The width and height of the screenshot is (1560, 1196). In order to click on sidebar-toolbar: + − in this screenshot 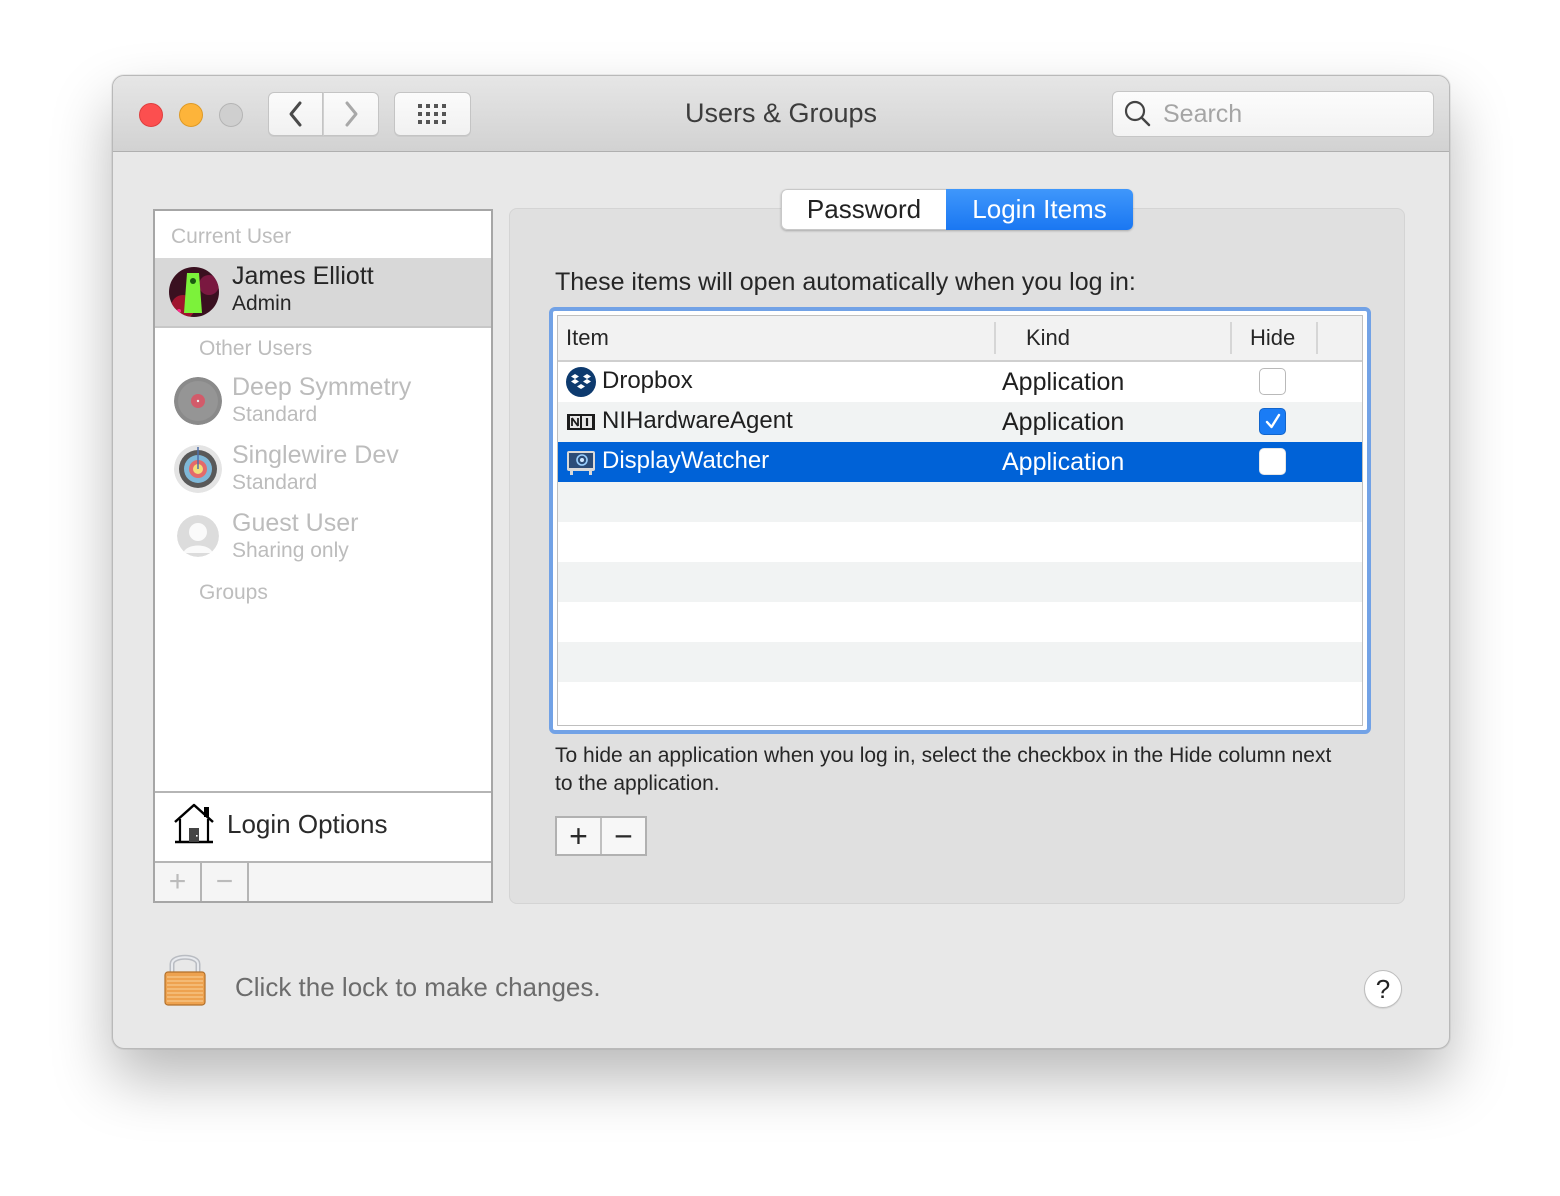, I will do `click(323, 881)`.